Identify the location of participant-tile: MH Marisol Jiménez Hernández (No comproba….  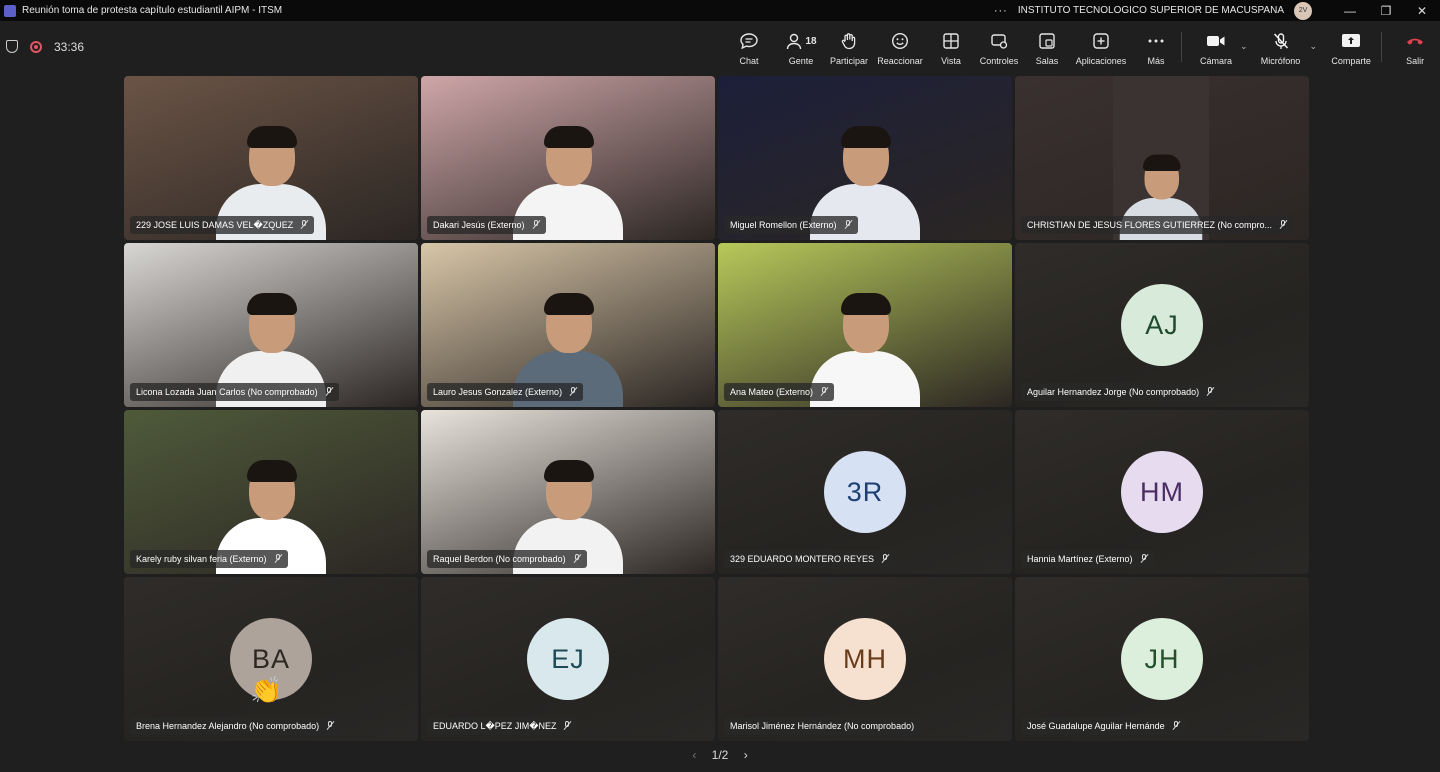
(865, 659).